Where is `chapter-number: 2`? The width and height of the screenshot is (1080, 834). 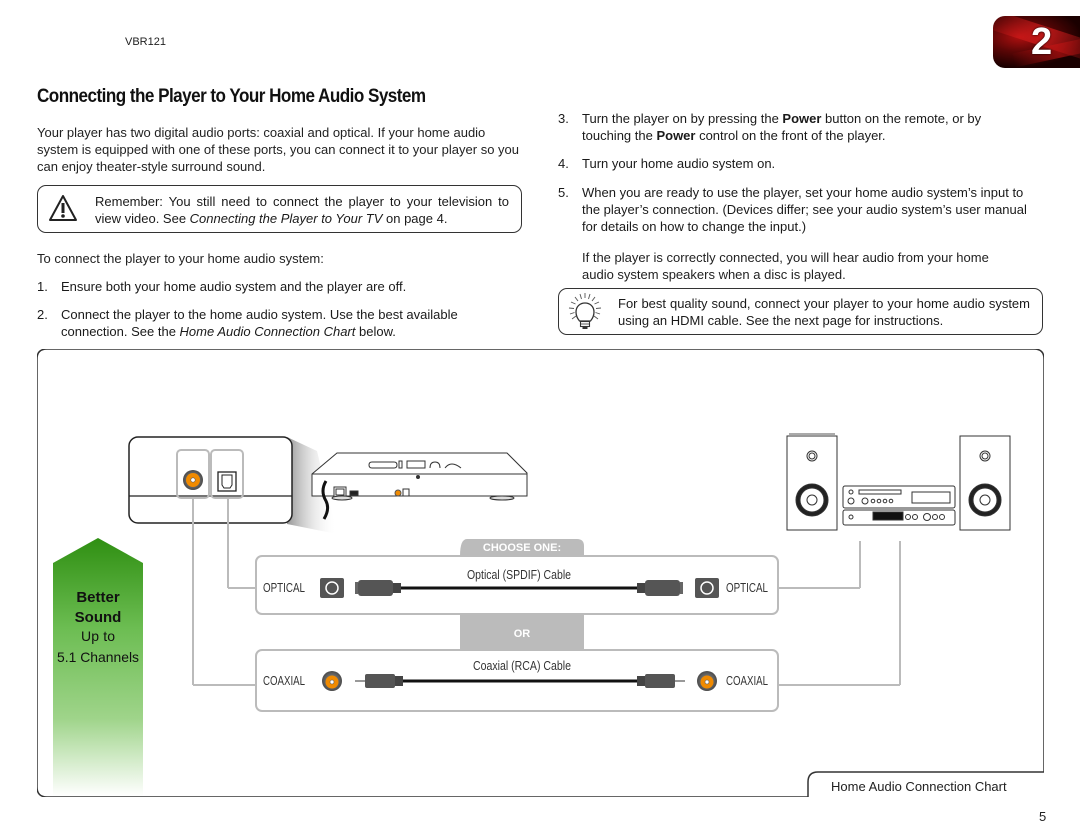 chapter-number: 2 is located at coordinates (1042, 42).